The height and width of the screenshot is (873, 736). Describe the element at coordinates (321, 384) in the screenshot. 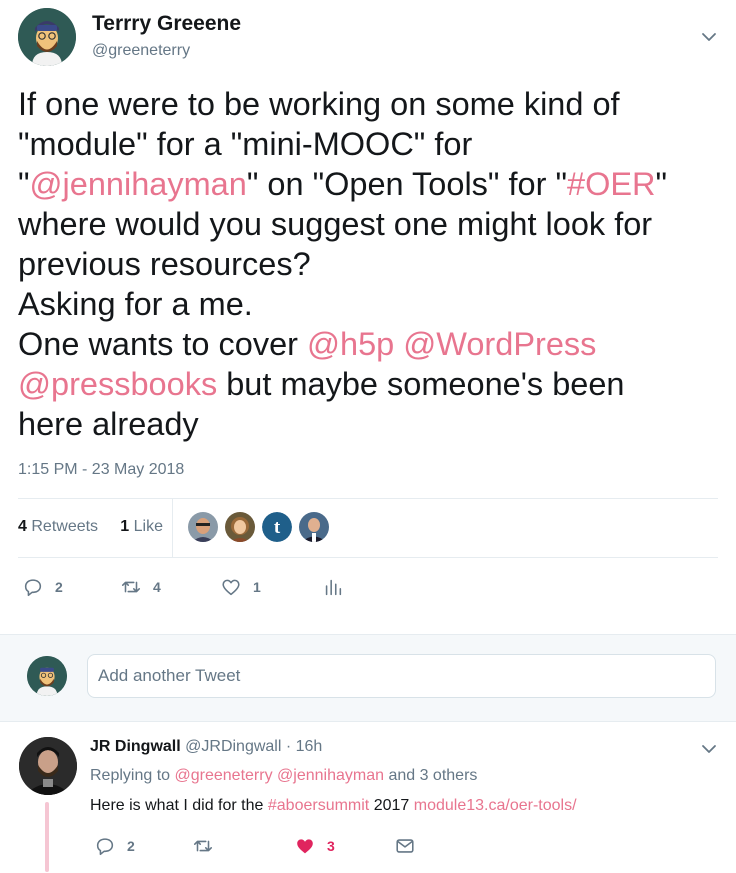

I see `tweet-text-line: @pressbooks but maybe someone's been` at that location.